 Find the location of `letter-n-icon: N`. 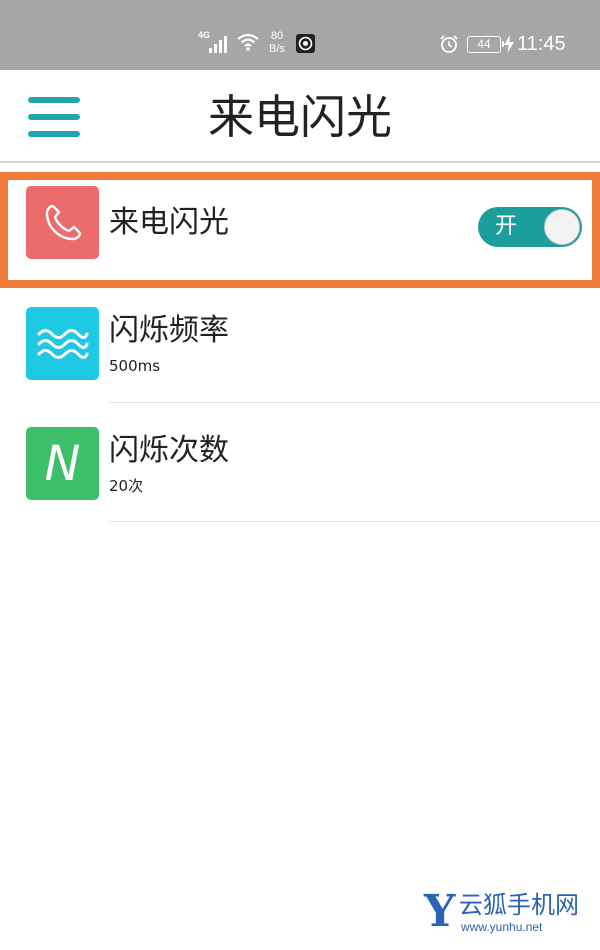

letter-n-icon: N is located at coordinates (62, 463).